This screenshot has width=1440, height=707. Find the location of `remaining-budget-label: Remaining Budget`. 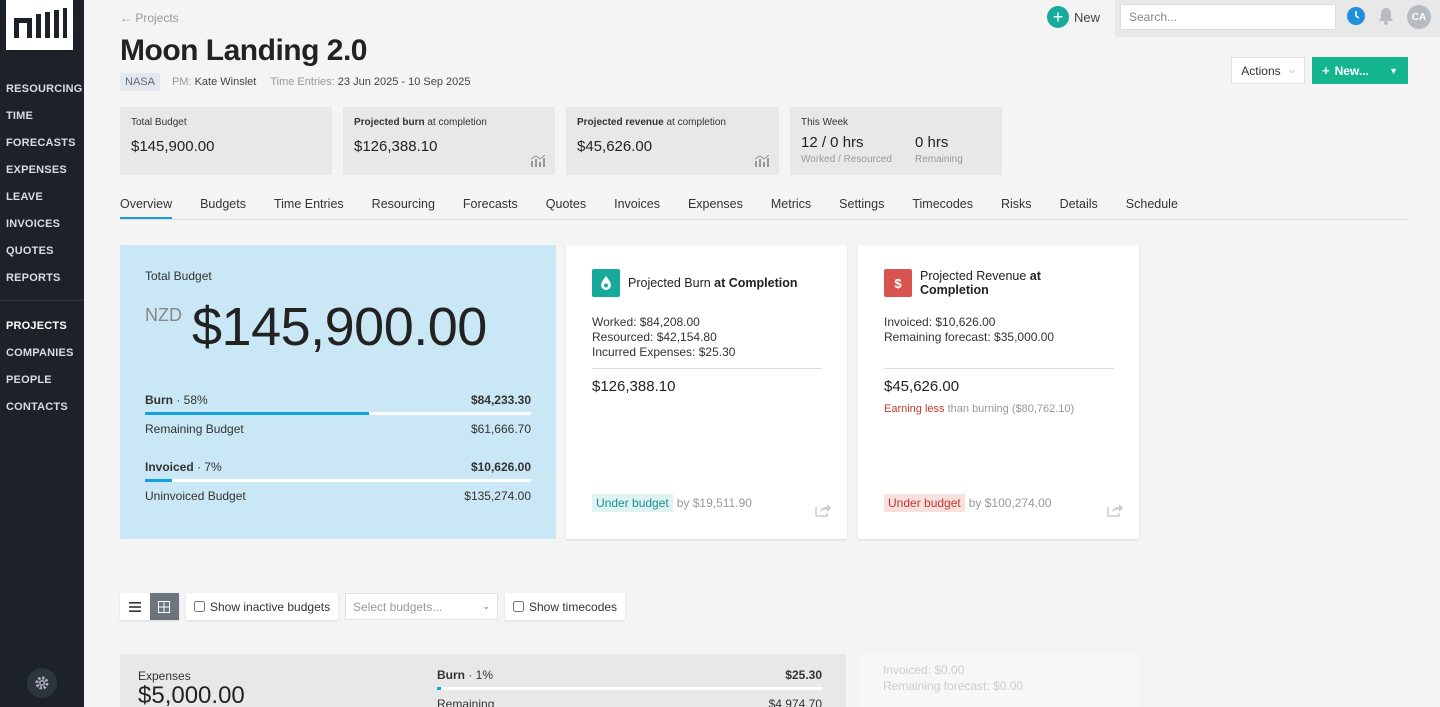

remaining-budget-label: Remaining Budget is located at coordinates (194, 429).